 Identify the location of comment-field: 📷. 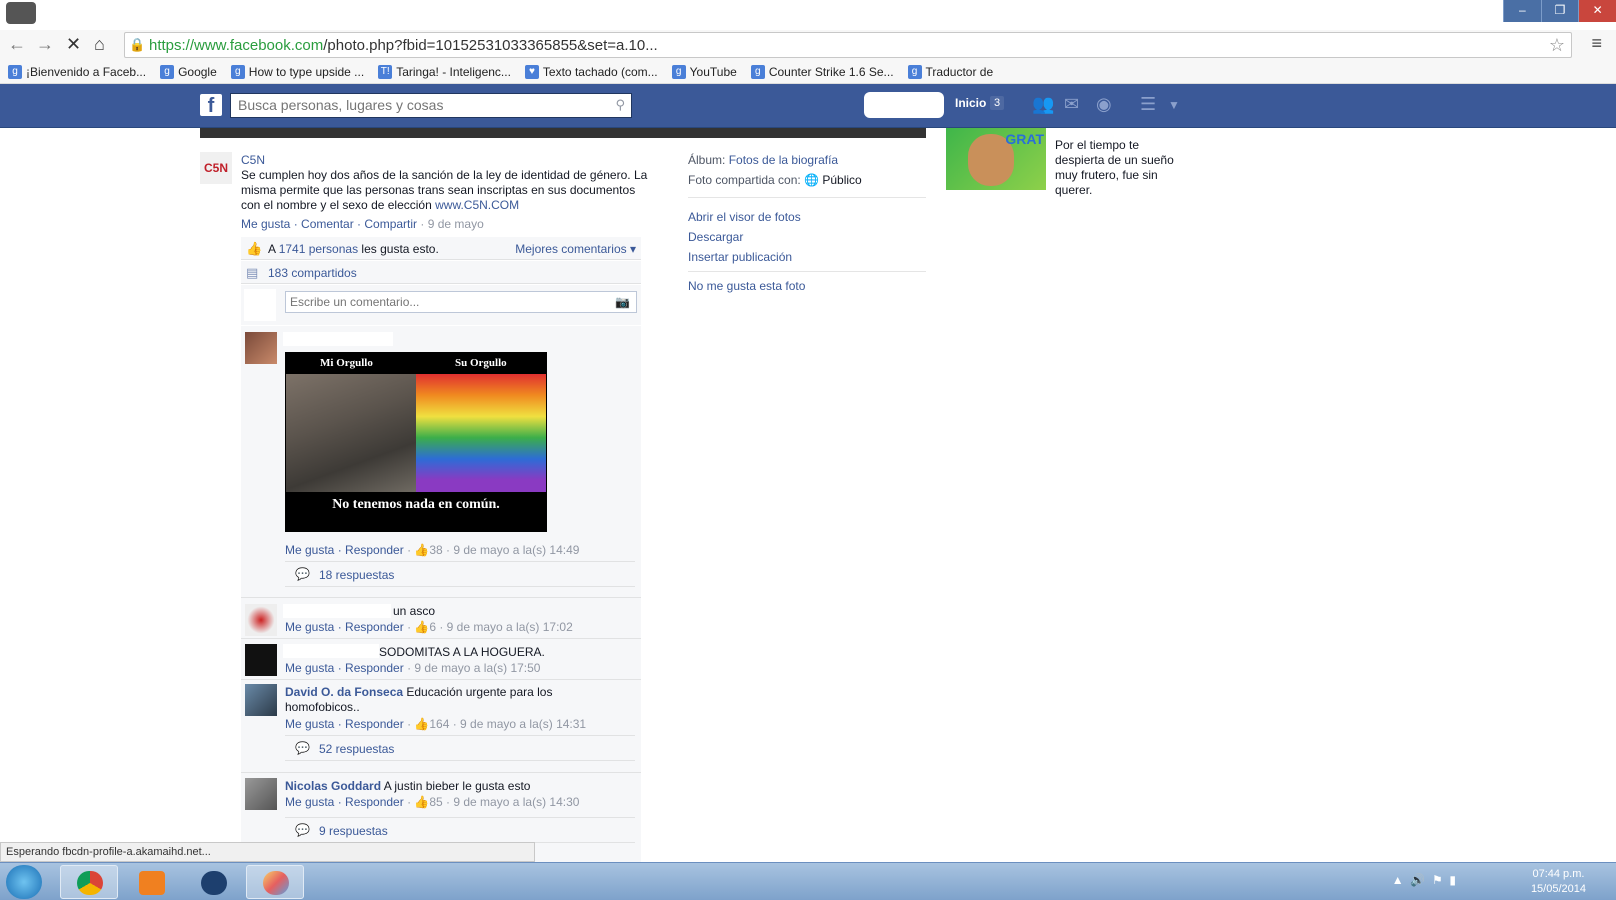
(461, 302).